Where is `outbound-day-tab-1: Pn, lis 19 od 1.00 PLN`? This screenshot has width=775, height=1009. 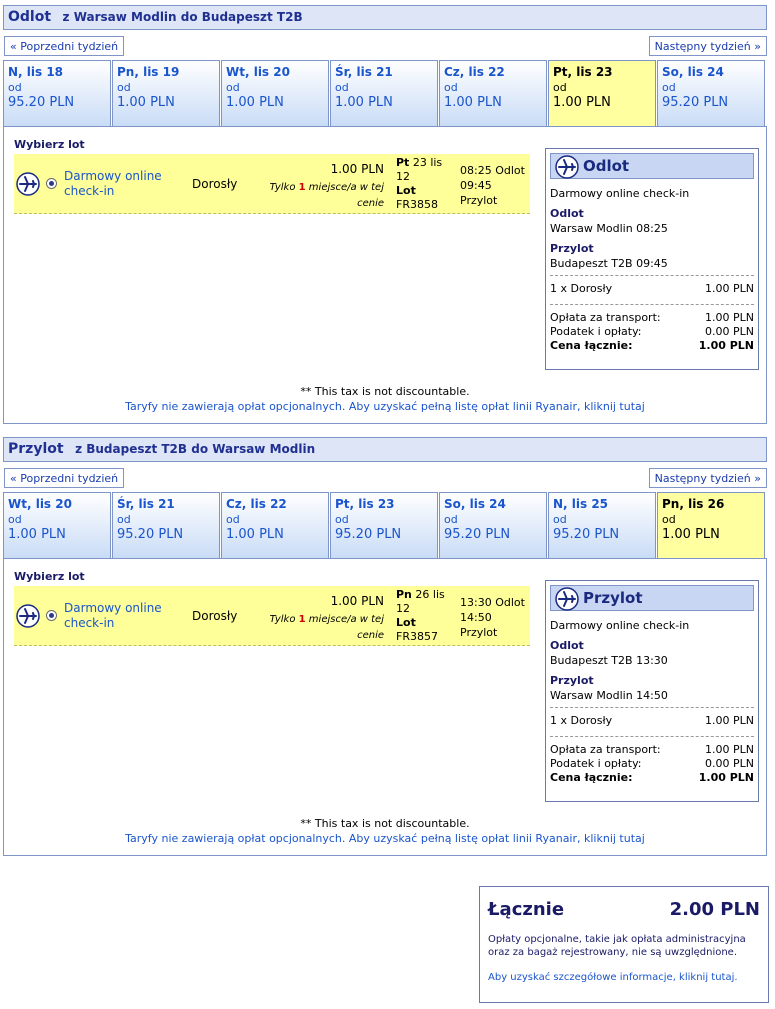 outbound-day-tab-1: Pn, lis 19 od 1.00 PLN is located at coordinates (166, 93).